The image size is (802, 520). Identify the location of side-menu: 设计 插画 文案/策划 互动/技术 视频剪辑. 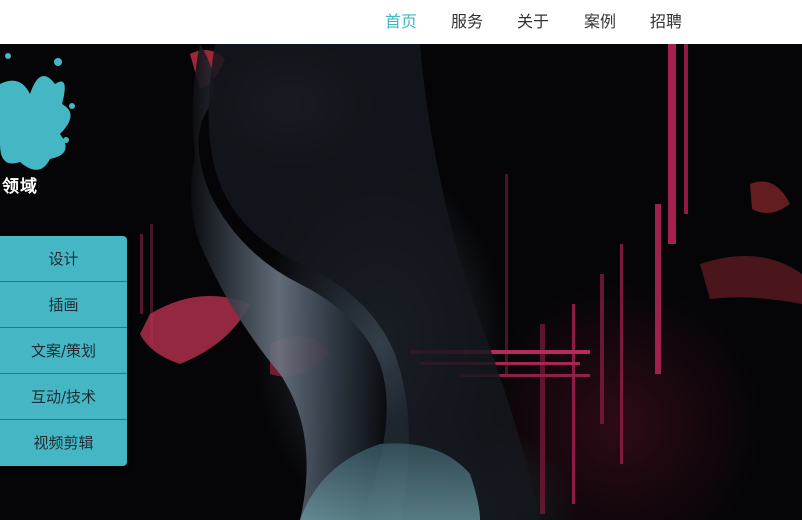
(63, 351).